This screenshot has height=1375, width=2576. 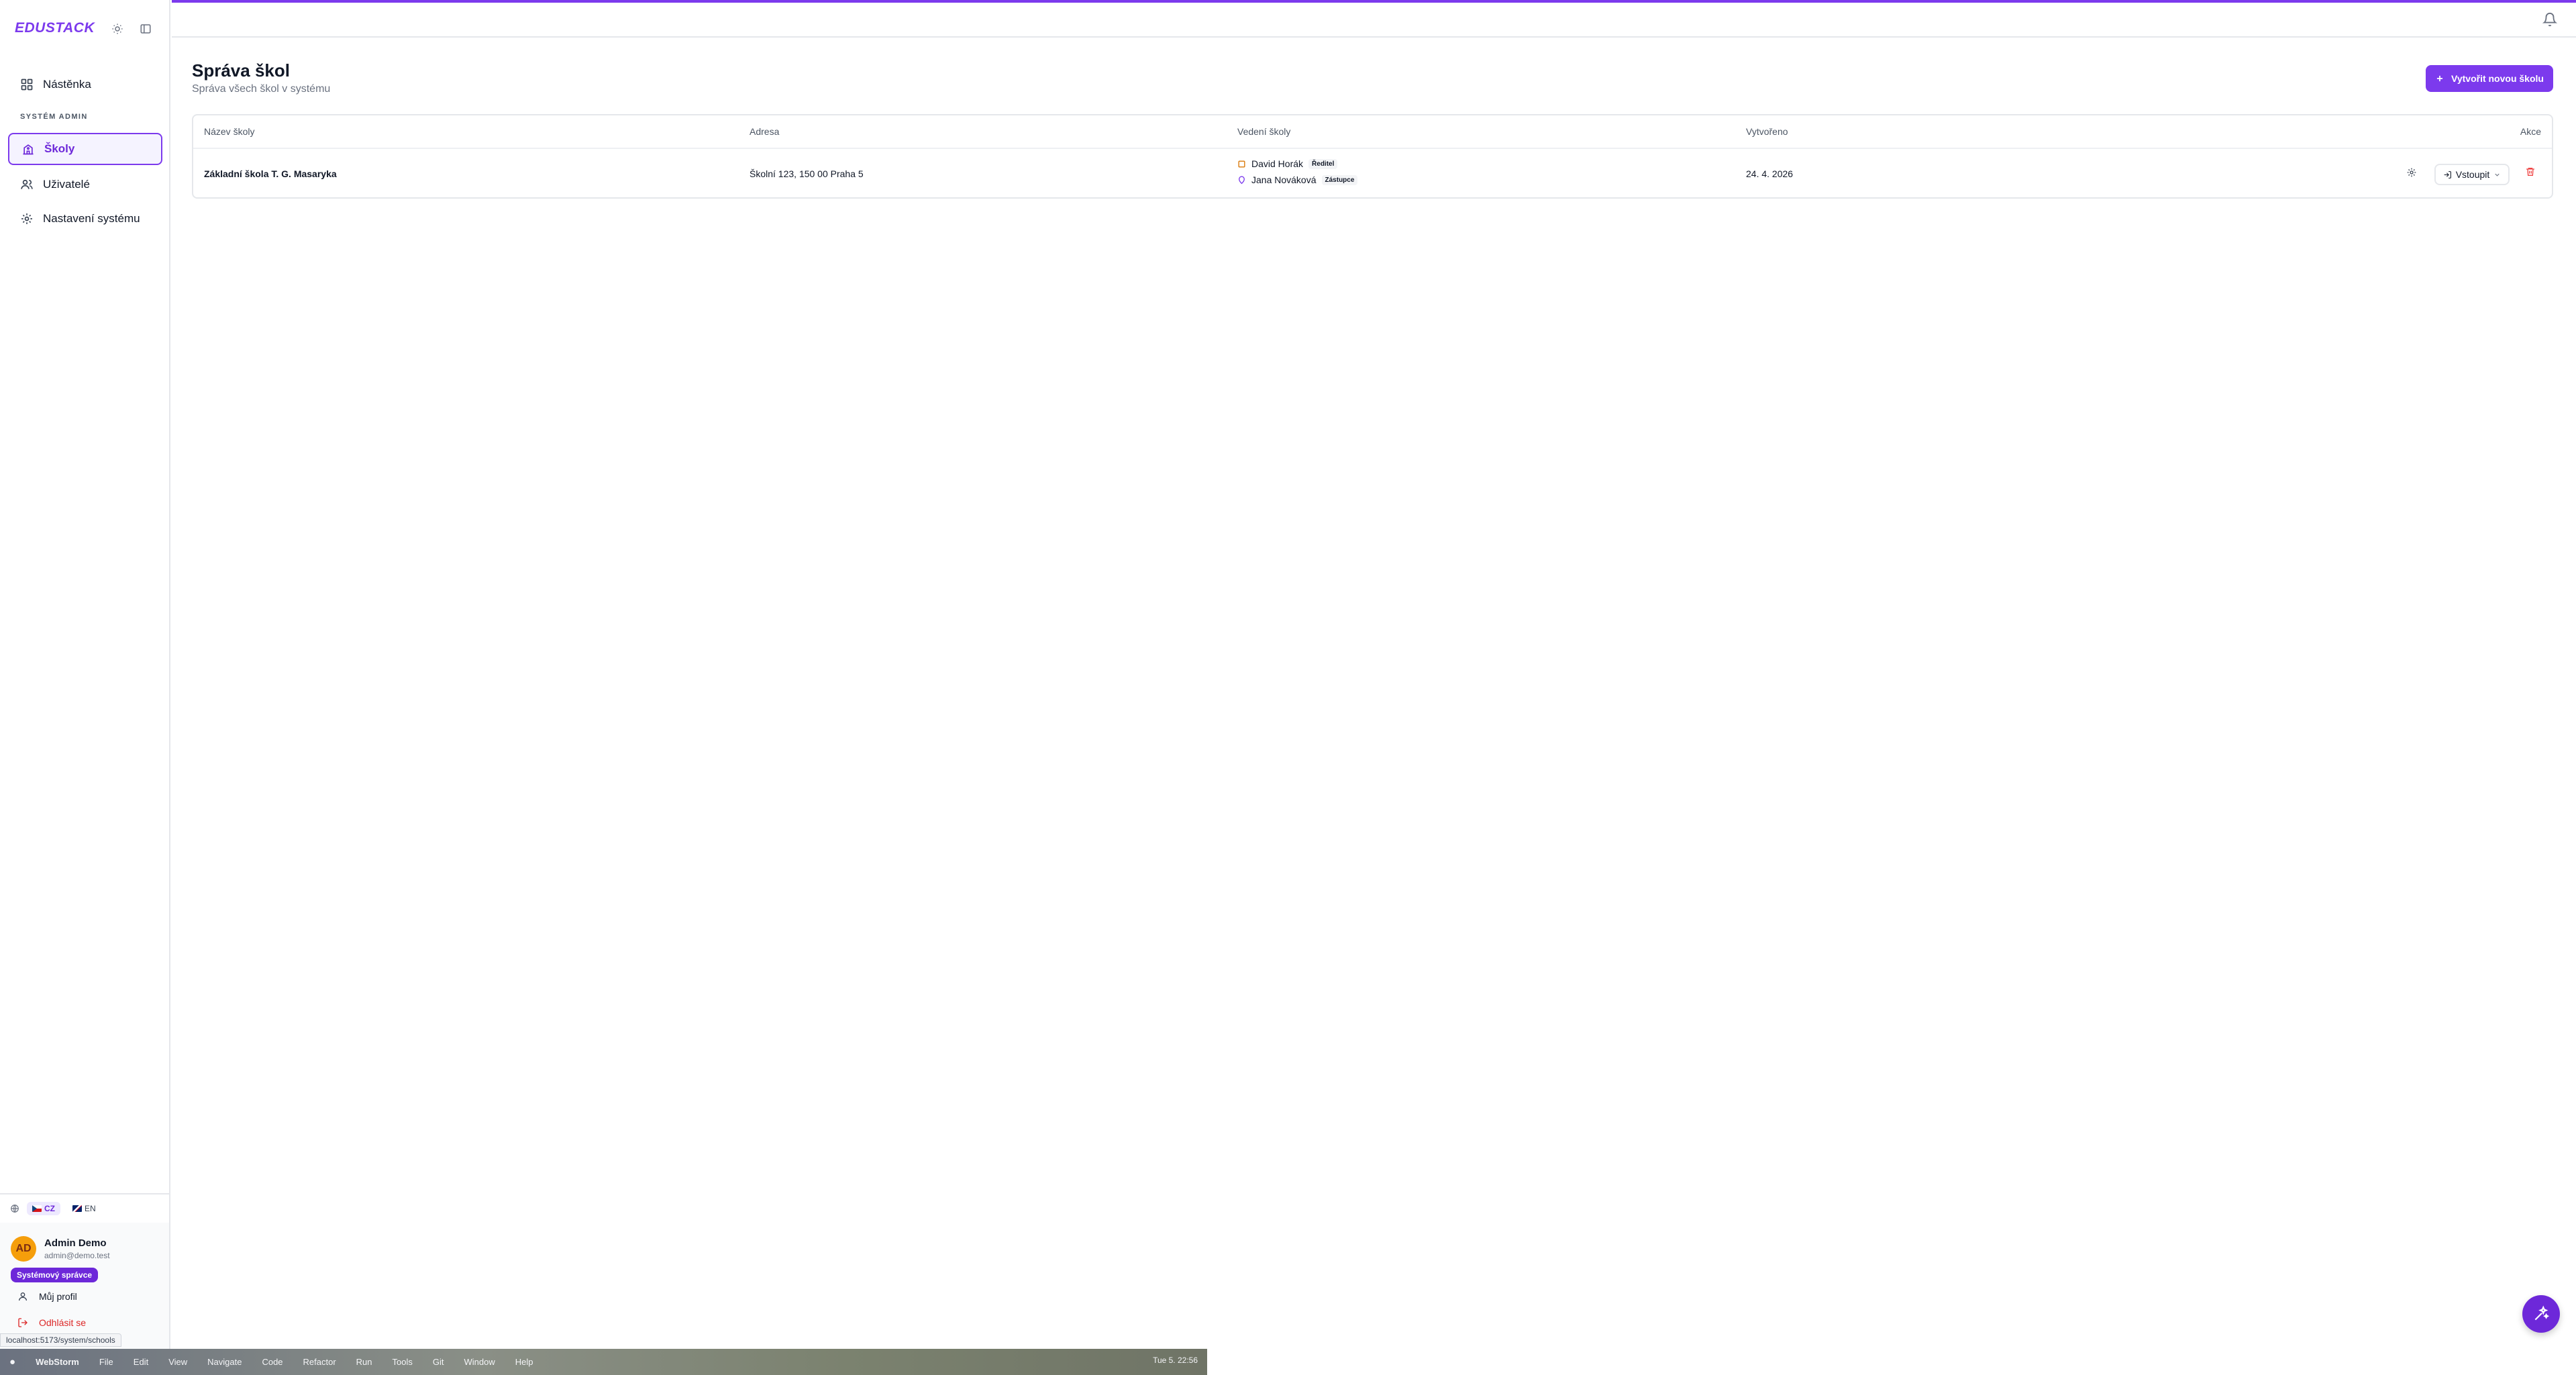 What do you see at coordinates (77, 1209) in the screenshot?
I see `uk-flag-icon` at bounding box center [77, 1209].